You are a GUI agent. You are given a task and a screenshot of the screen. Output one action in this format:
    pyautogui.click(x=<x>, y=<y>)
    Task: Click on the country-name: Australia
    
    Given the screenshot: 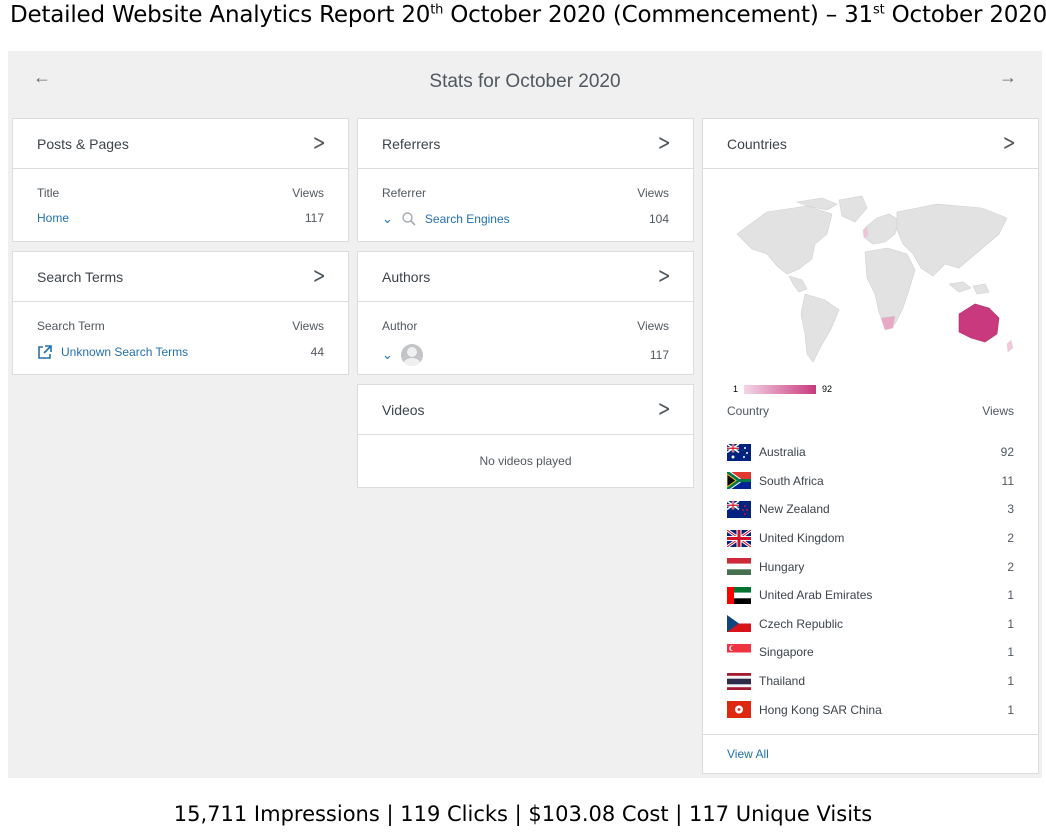 What is the action you would take?
    pyautogui.click(x=782, y=452)
    